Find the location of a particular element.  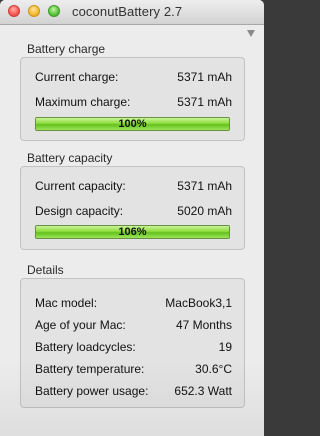

details-row: Battery power usage: 652.3 Watt is located at coordinates (133, 392).